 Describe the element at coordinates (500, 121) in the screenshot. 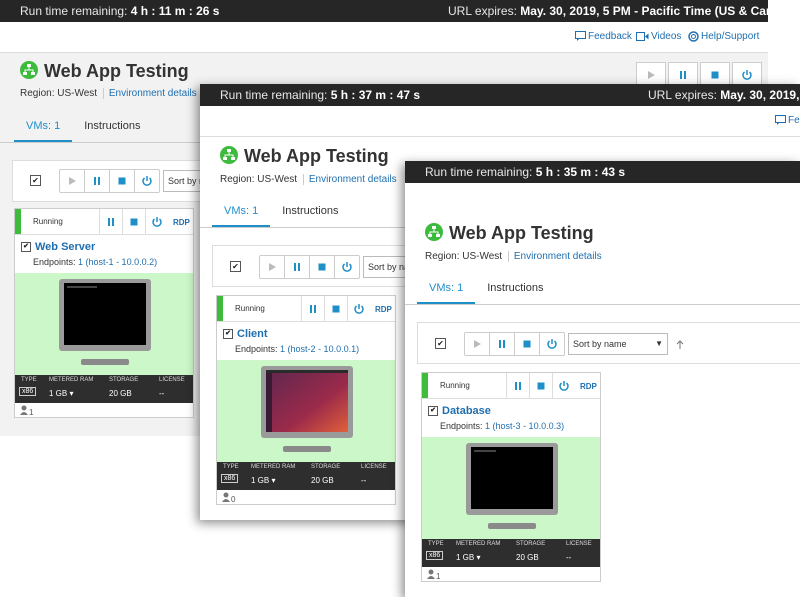

I see `utility-bar: Feedba` at that location.